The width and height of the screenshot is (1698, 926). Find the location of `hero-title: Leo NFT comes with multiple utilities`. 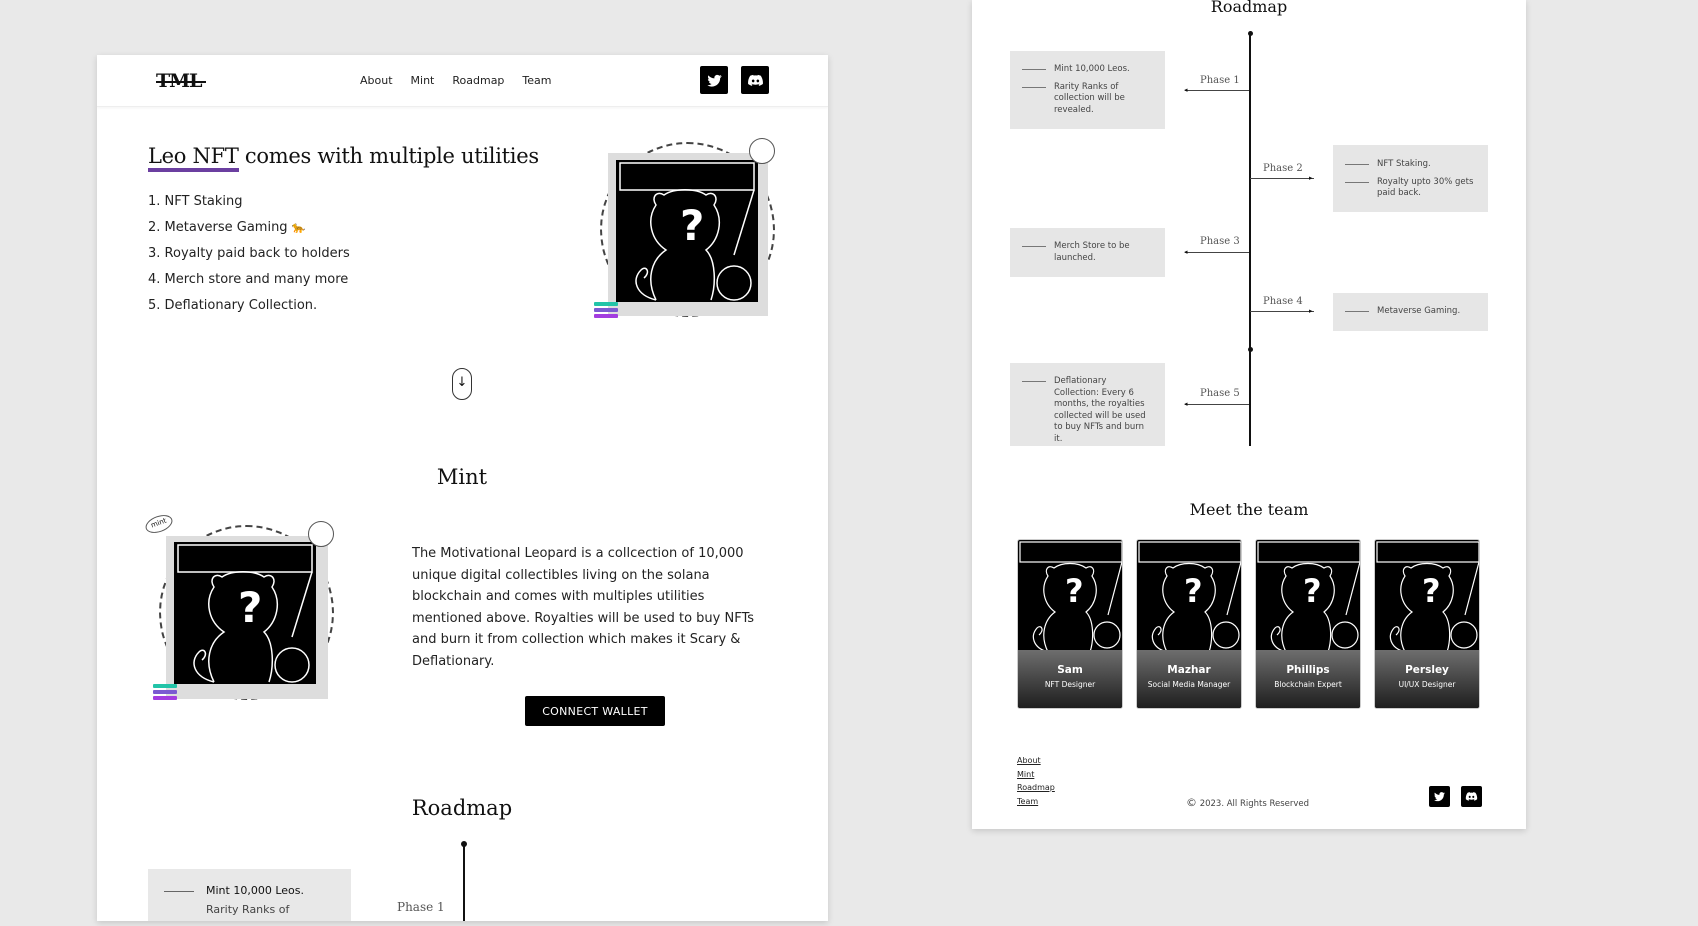

hero-title: Leo NFT comes with multiple utilities is located at coordinates (343, 158).